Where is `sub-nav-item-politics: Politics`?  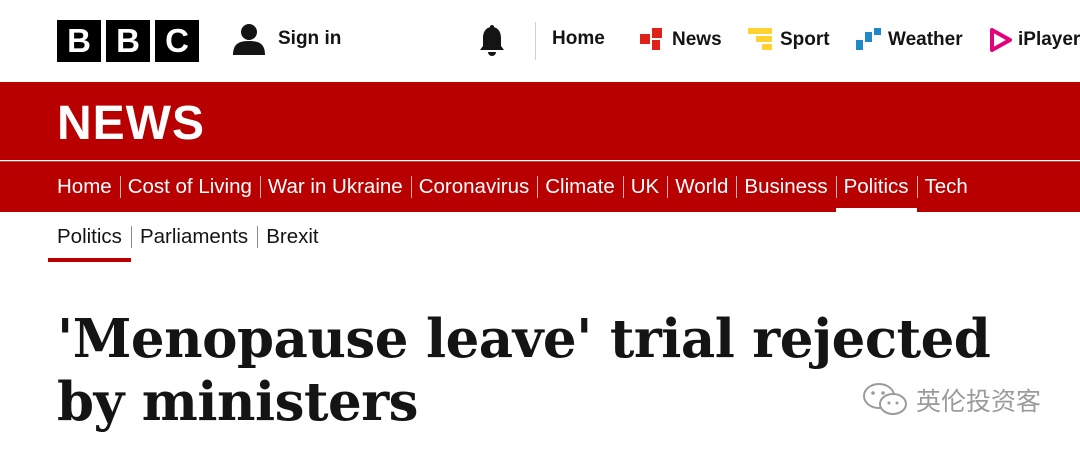
sub-nav-item-politics: Politics is located at coordinates (89, 237).